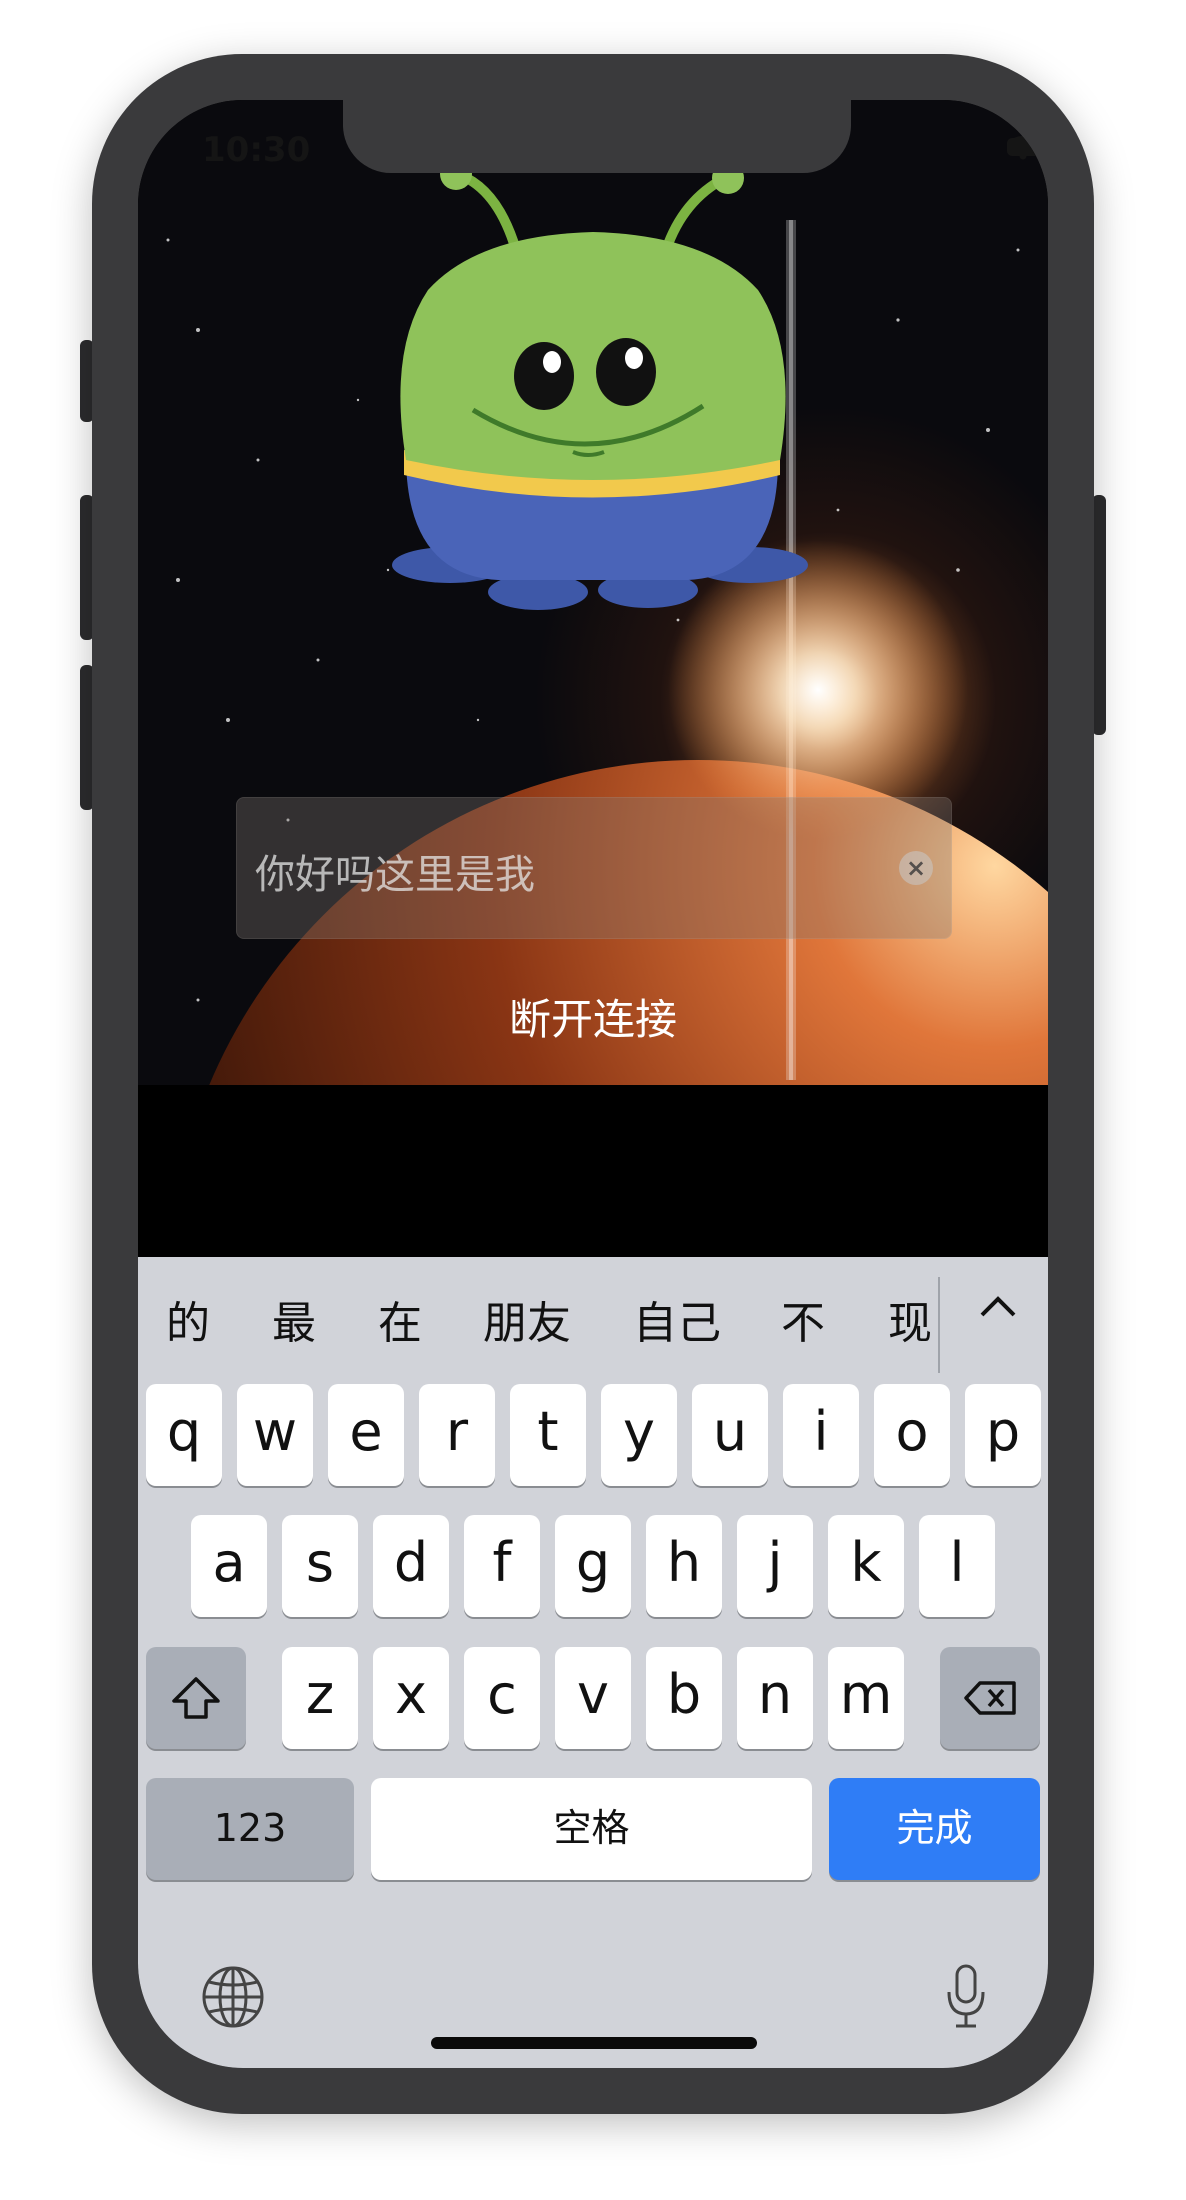 The height and width of the screenshot is (2200, 1186). Describe the element at coordinates (639, 1435) in the screenshot. I see `key-y: y` at that location.